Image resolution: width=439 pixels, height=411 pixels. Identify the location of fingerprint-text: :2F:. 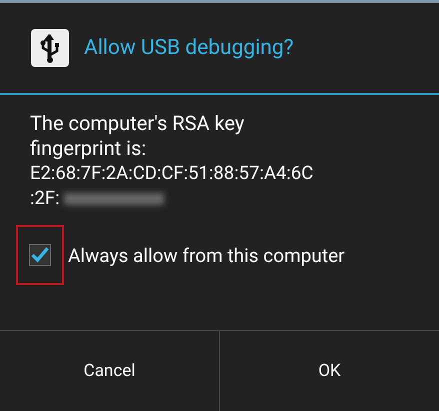
(45, 198).